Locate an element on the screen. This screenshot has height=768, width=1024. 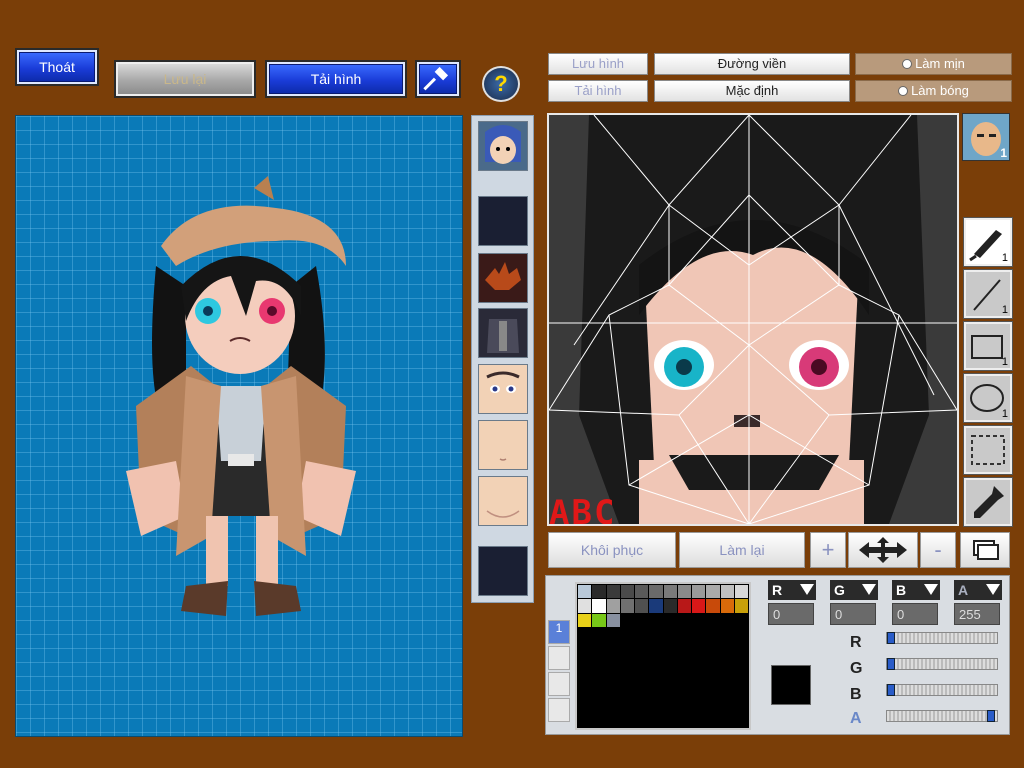
alpha-channel-dropdown: A is located at coordinates (978, 590).